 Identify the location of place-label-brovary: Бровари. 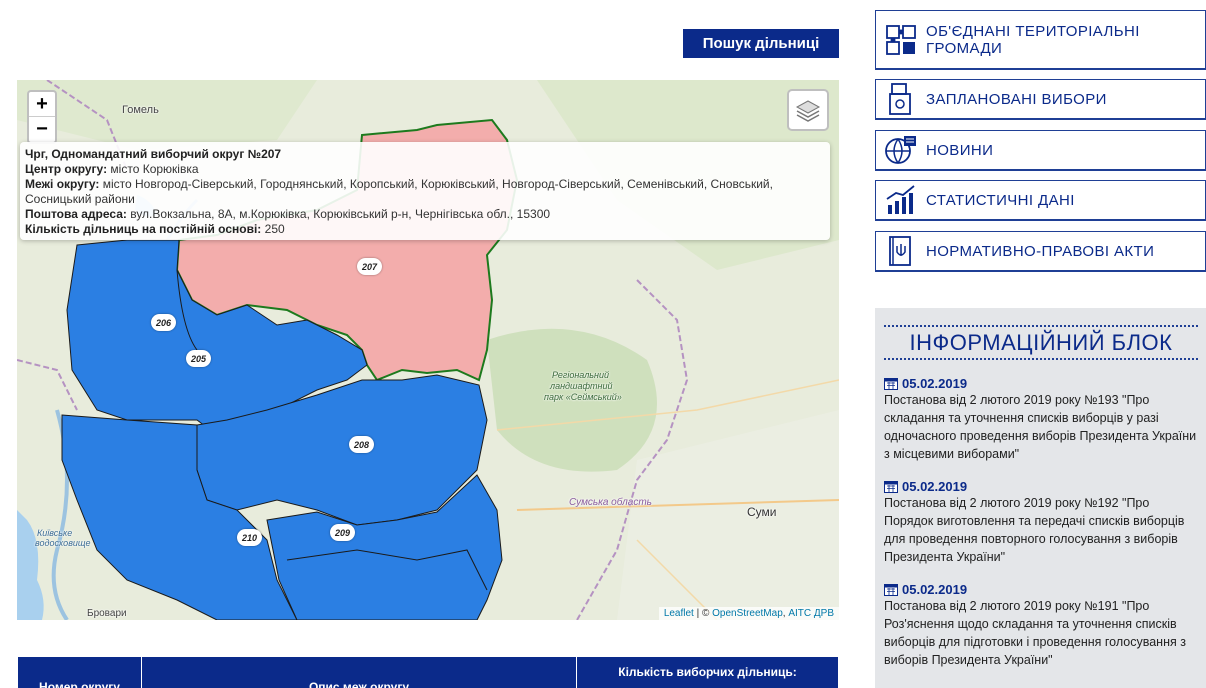
(107, 613).